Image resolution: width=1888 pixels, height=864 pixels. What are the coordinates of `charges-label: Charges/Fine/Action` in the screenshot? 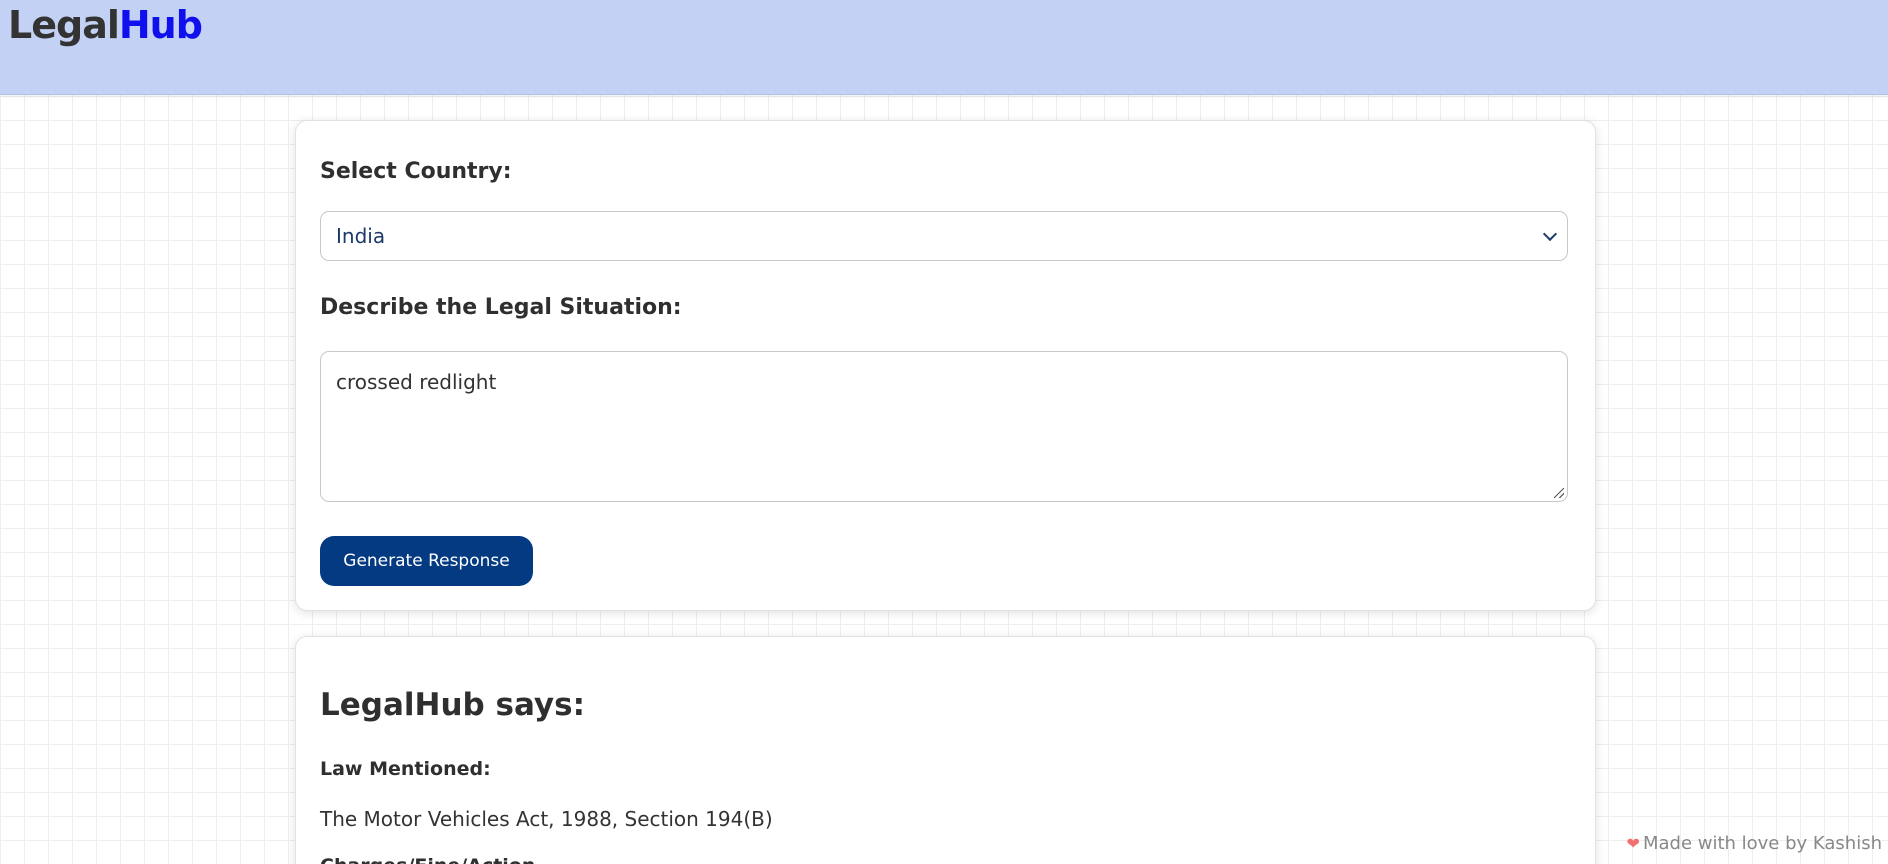 It's located at (427, 859).